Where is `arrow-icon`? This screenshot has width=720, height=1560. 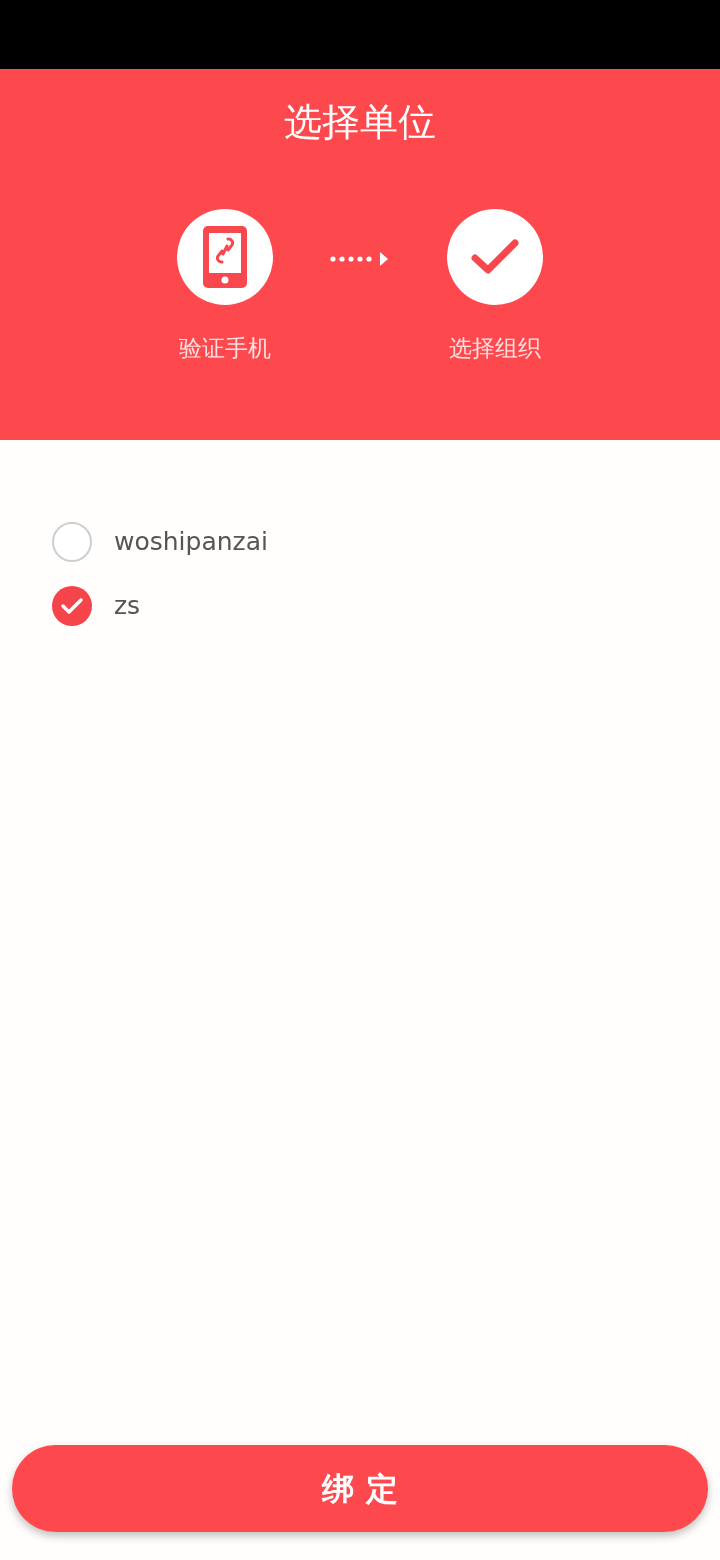
arrow-icon is located at coordinates (360, 259).